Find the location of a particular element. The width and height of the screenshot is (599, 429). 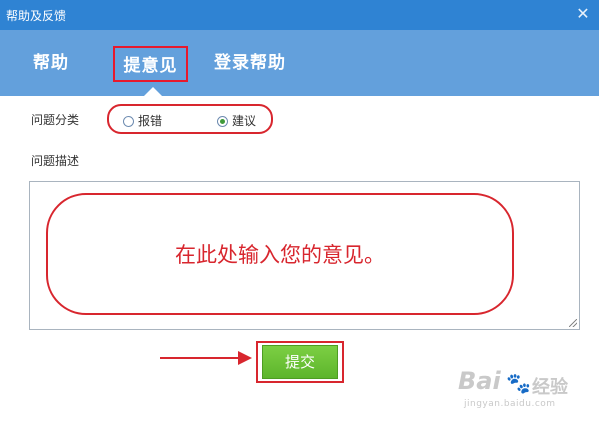

close-icon: ✕ is located at coordinates (583, 14).